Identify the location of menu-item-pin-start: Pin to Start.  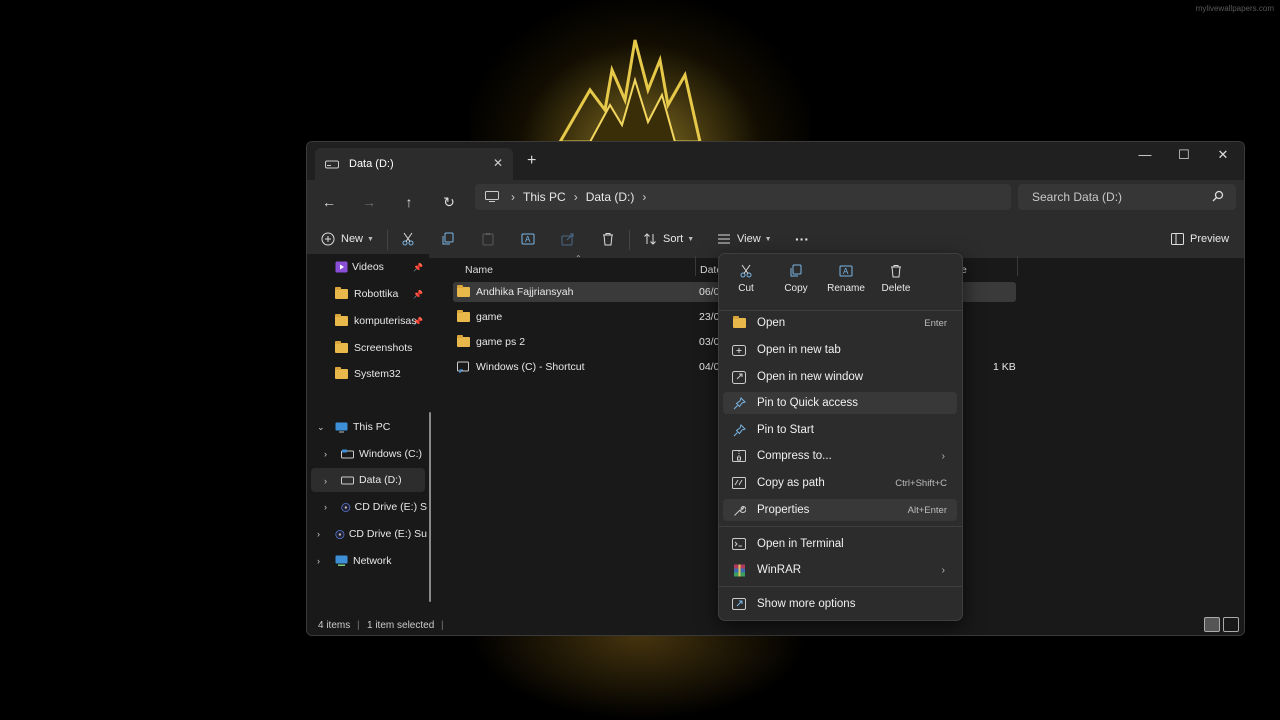
(840, 430).